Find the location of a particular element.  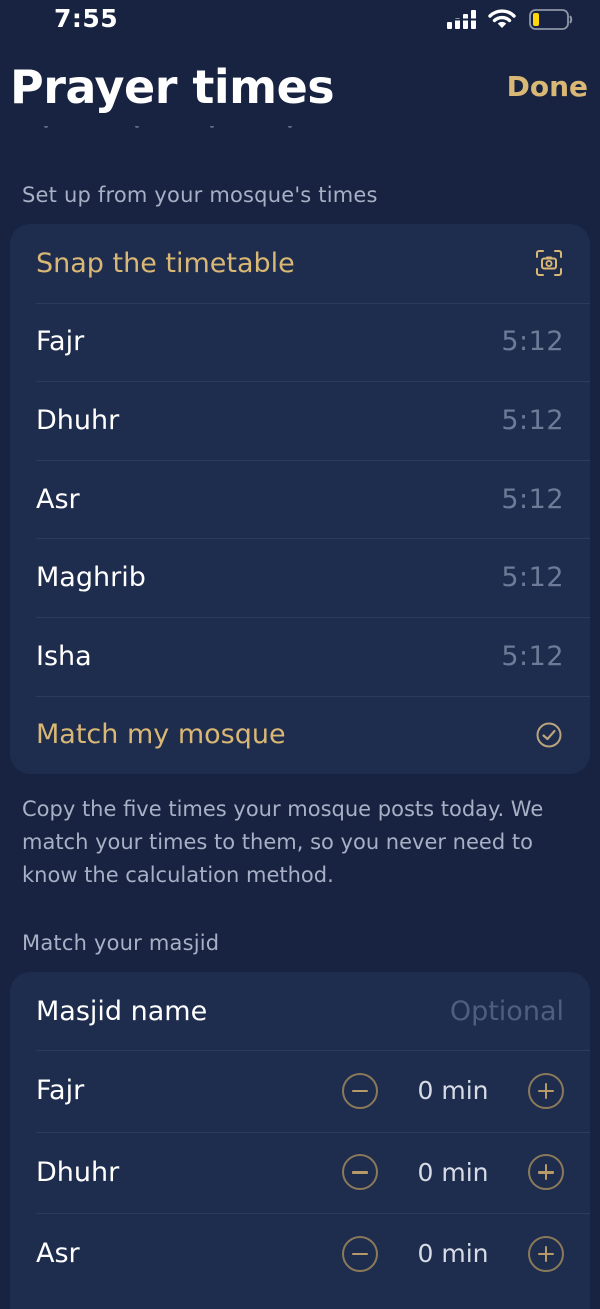

masjid-name-row: Masjid name Optional is located at coordinates (300, 1011).